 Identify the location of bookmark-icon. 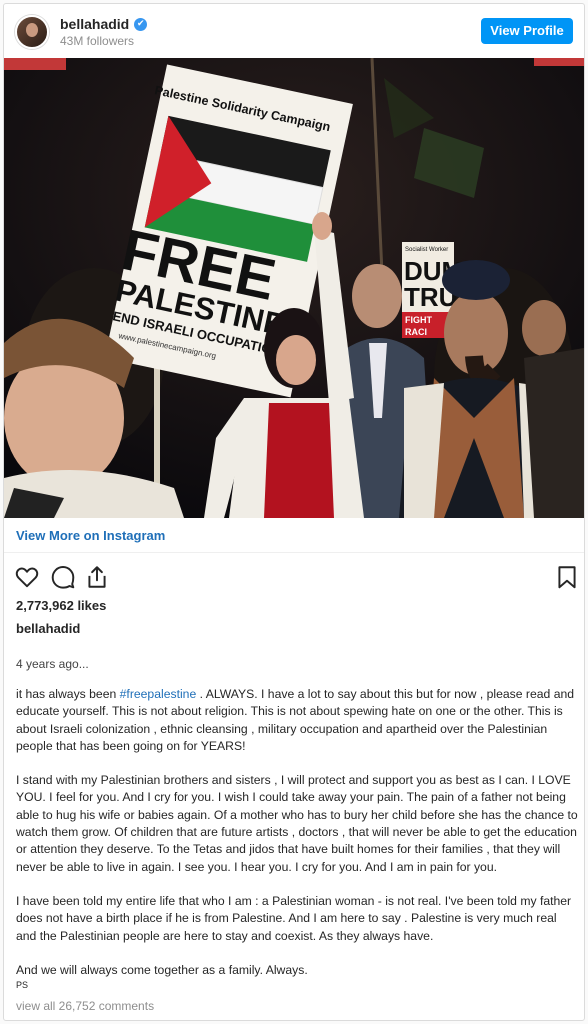
(567, 577).